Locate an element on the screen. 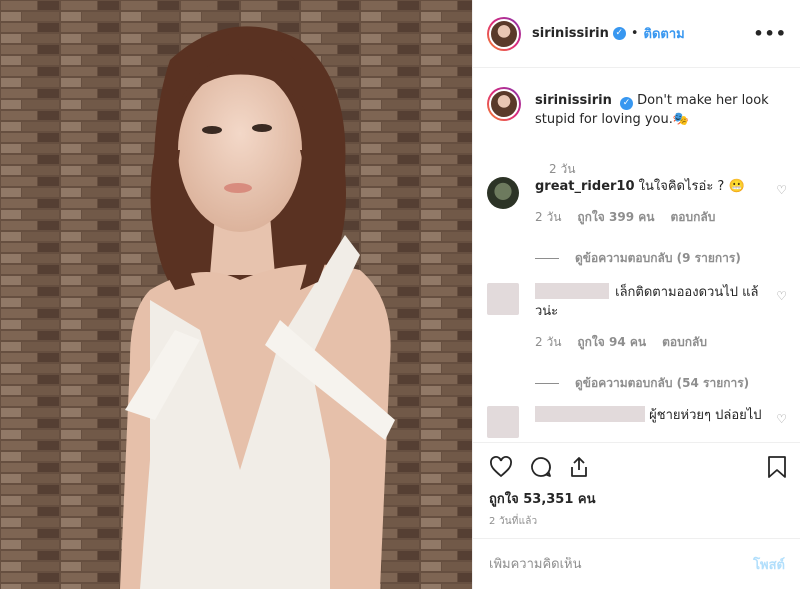 The image size is (800, 589). like-heart-icon is located at coordinates (501, 467).